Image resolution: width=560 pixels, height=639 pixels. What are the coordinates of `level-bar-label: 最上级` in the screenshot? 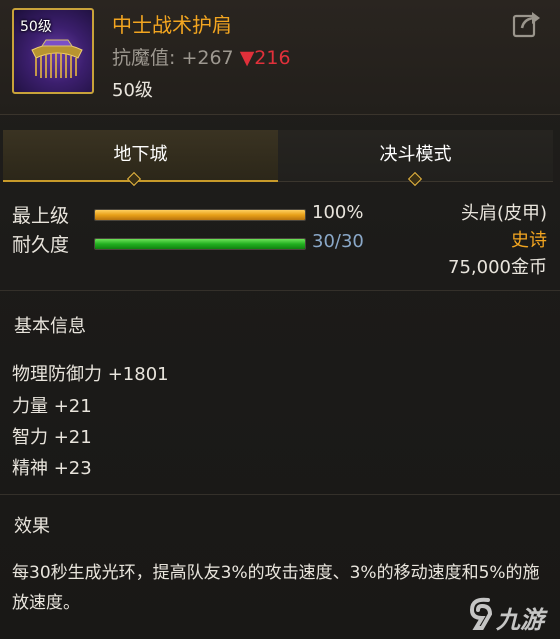 It's located at (41, 216).